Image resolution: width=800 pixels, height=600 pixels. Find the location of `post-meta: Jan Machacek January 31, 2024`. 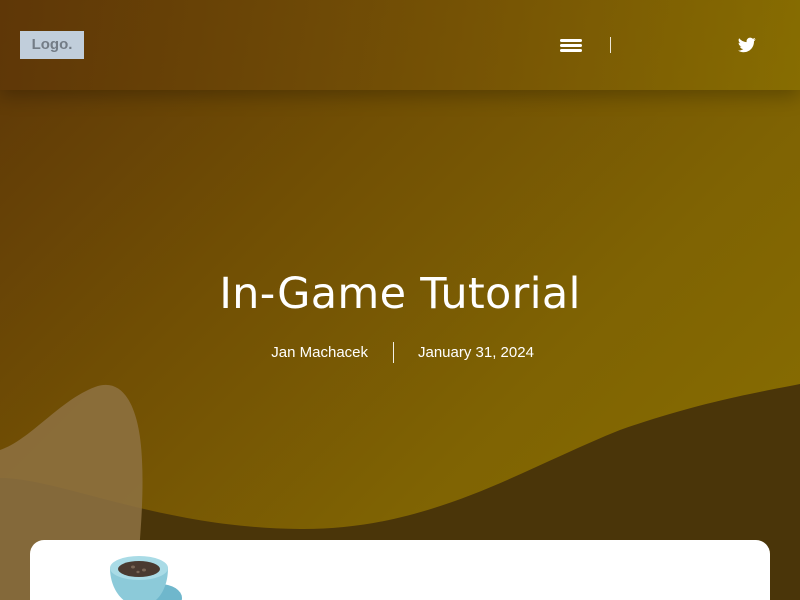

post-meta: Jan Machacek January 31, 2024 is located at coordinates (400, 353).